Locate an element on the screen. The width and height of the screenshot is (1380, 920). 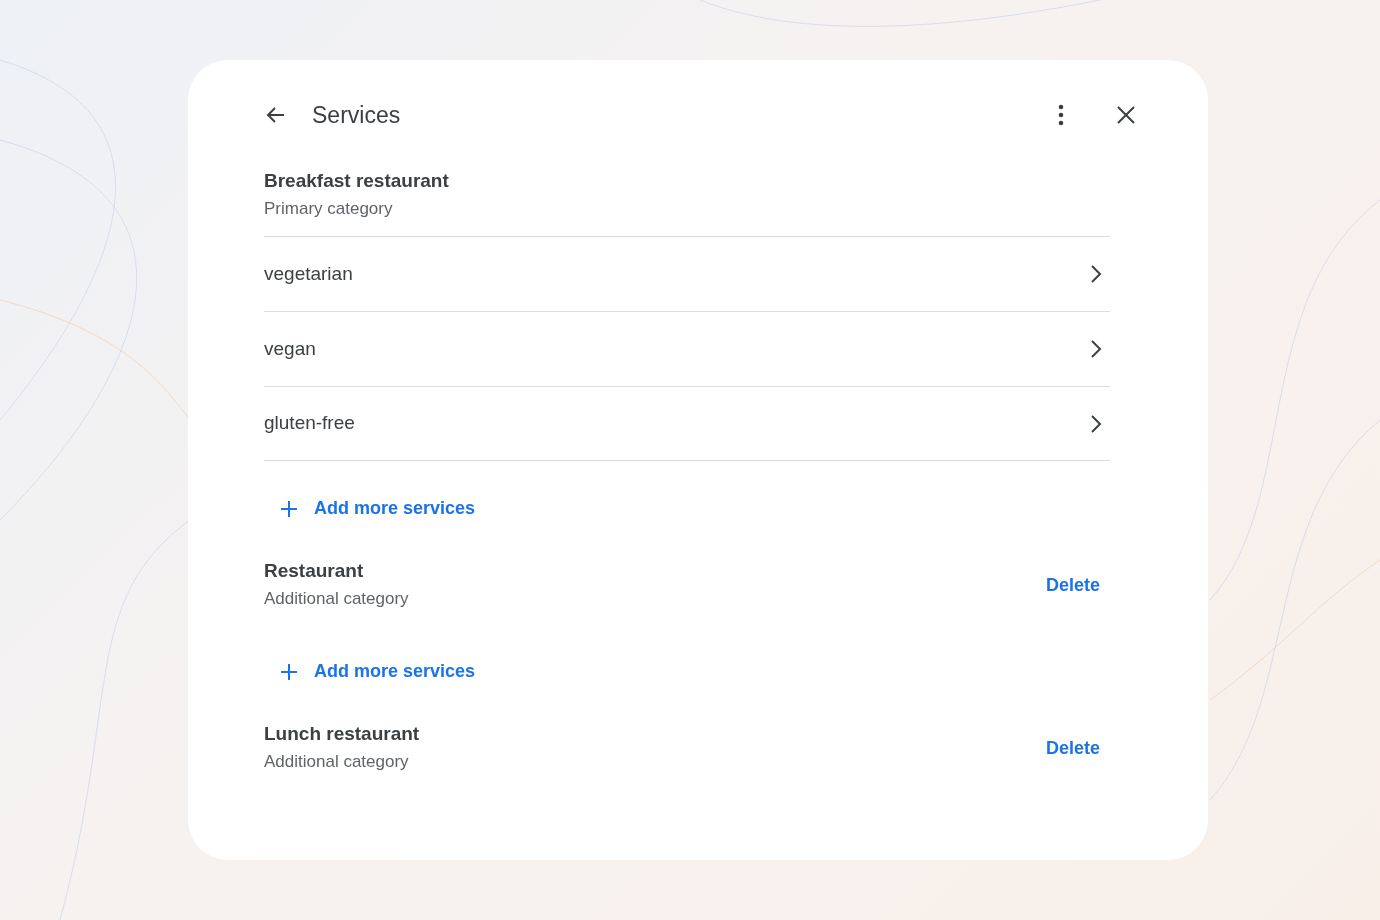
category-name: Breakfast restaurant is located at coordinates (356, 181).